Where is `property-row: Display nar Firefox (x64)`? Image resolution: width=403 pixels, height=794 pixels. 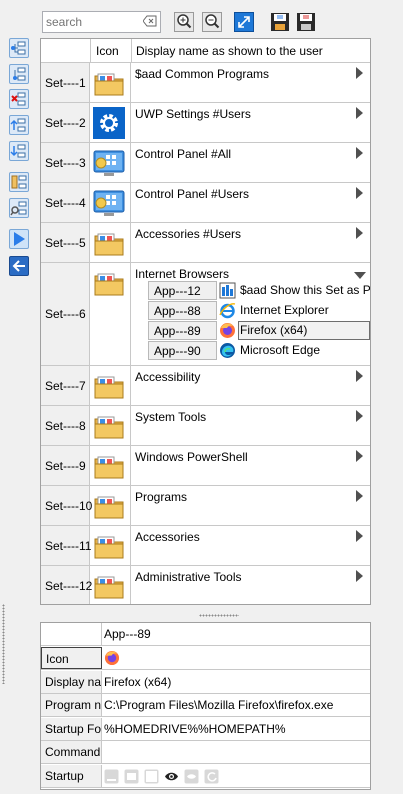
property-row: Display nar Firefox (x64) is located at coordinates (205, 682).